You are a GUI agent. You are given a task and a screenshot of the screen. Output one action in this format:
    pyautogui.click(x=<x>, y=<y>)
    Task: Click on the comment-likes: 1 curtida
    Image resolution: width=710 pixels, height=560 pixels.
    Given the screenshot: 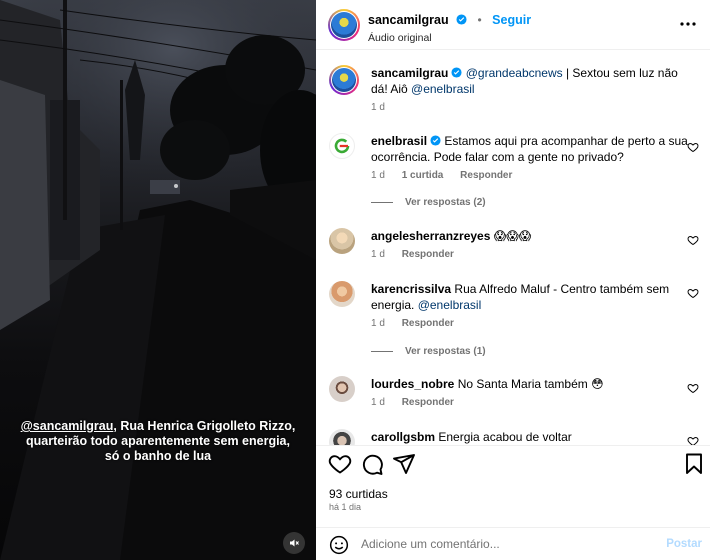 What is the action you would take?
    pyautogui.click(x=423, y=175)
    